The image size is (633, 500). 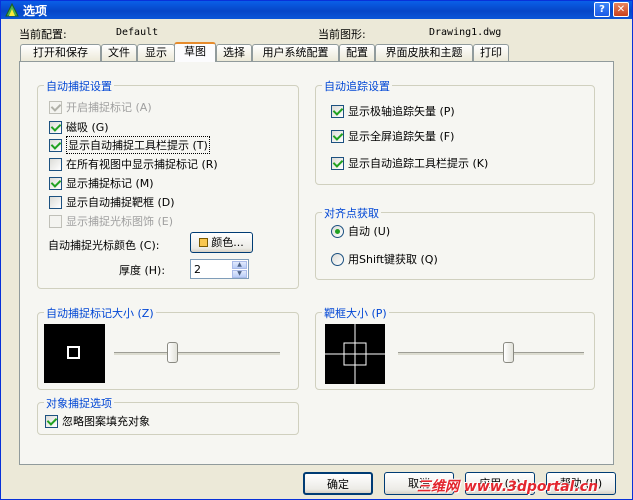 What do you see at coordinates (234, 52) in the screenshot?
I see `tab-selection: 选择` at bounding box center [234, 52].